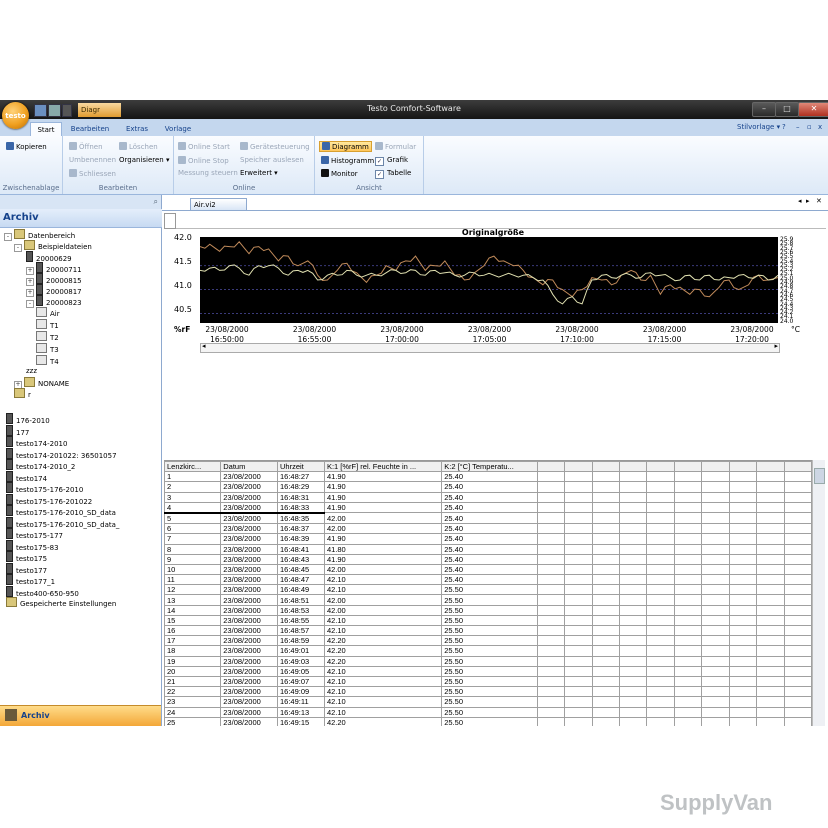 The image size is (828, 828). I want to click on device-item: testo175-176-2010_SD_data, so click(61, 511).